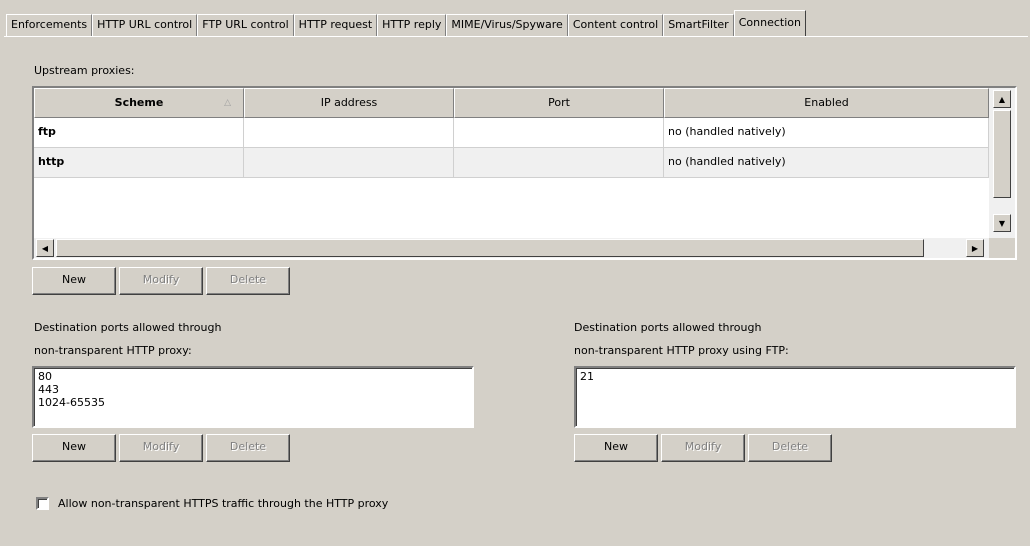 The image size is (1030, 546). I want to click on dest-ftp-label-line1: Destination ports allowed through, so click(668, 327).